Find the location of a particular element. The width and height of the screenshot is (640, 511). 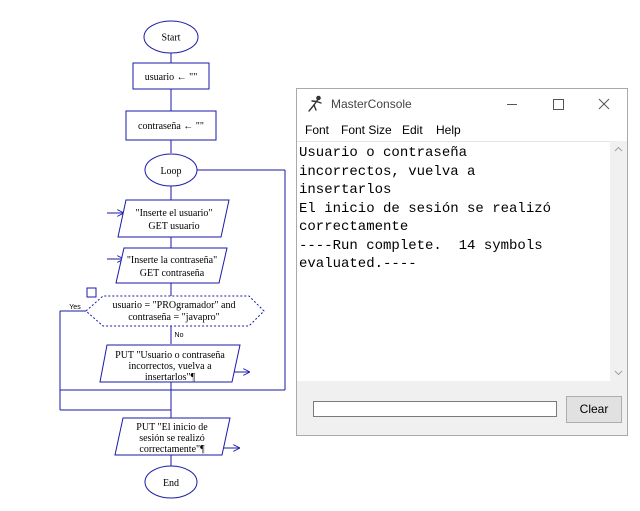

output-error-line3: insertarlos"¶ is located at coordinates (170, 377).